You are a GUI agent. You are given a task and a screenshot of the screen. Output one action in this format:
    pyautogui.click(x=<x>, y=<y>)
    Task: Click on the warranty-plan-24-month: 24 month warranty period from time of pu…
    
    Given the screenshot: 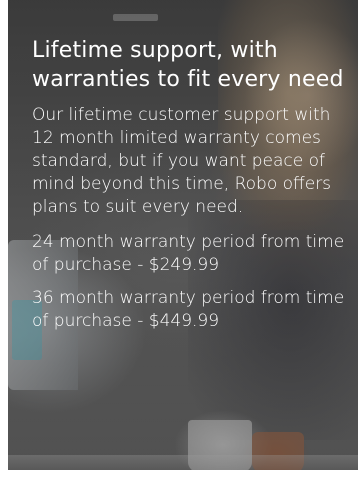 What is the action you would take?
    pyautogui.click(x=188, y=253)
    